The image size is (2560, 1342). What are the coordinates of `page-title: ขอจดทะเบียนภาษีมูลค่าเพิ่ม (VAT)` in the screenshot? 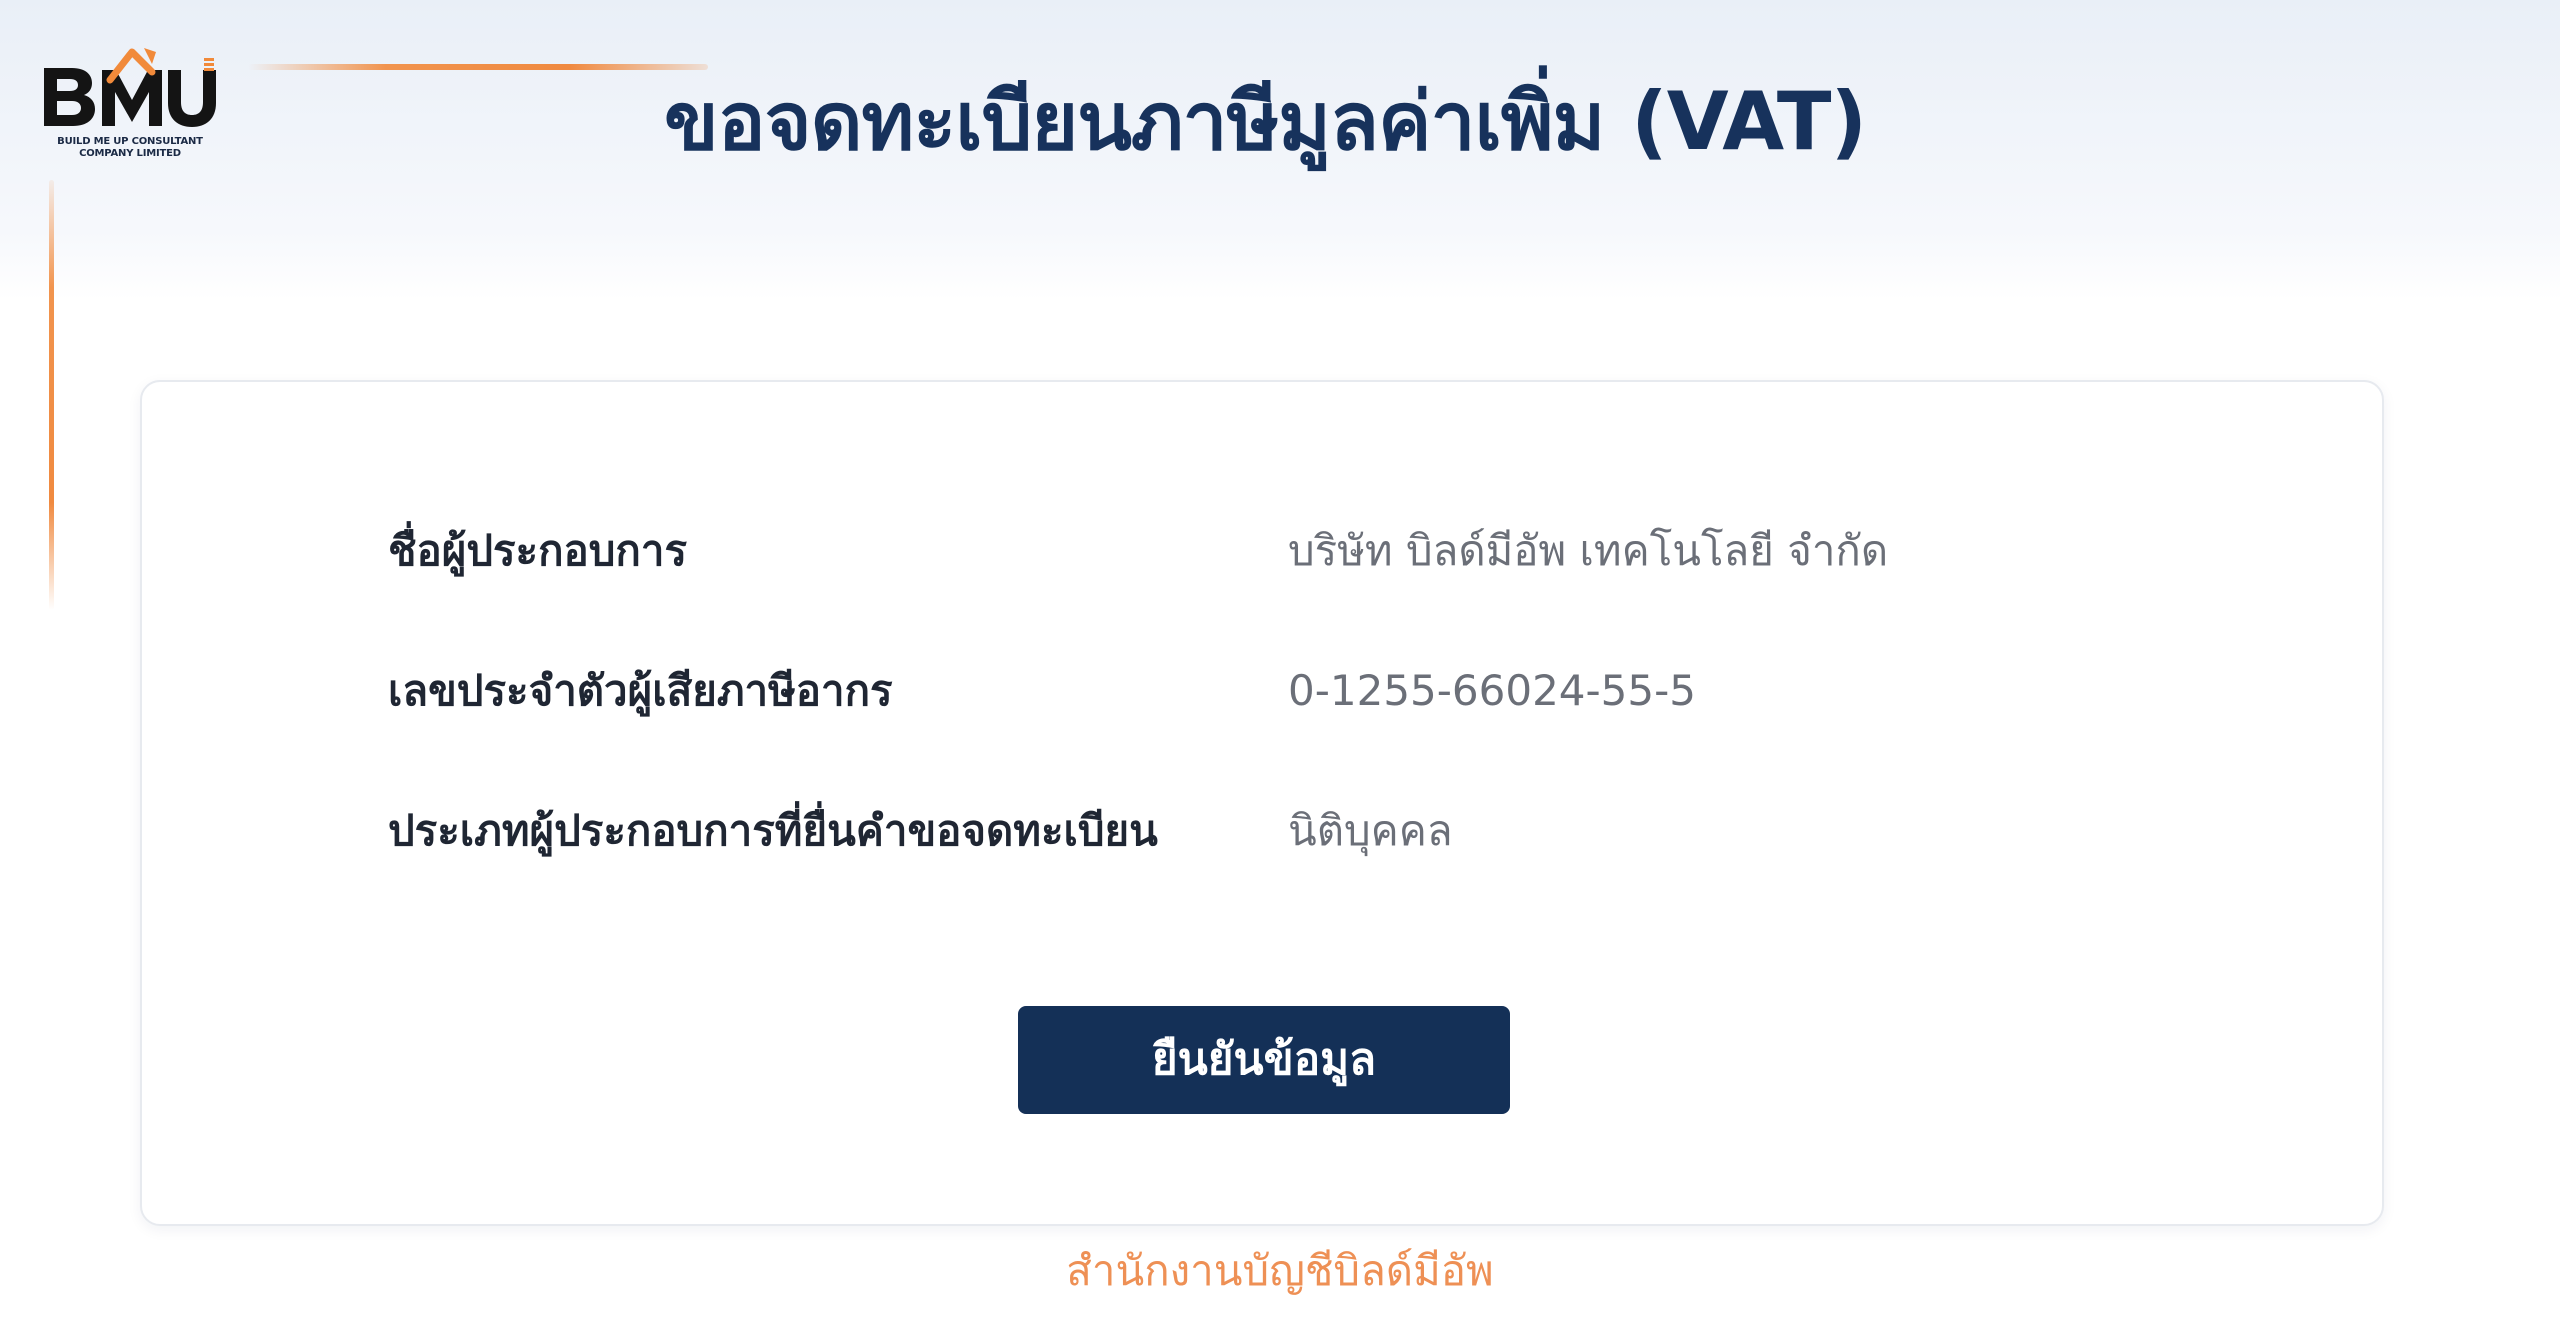 It's located at (1265, 121).